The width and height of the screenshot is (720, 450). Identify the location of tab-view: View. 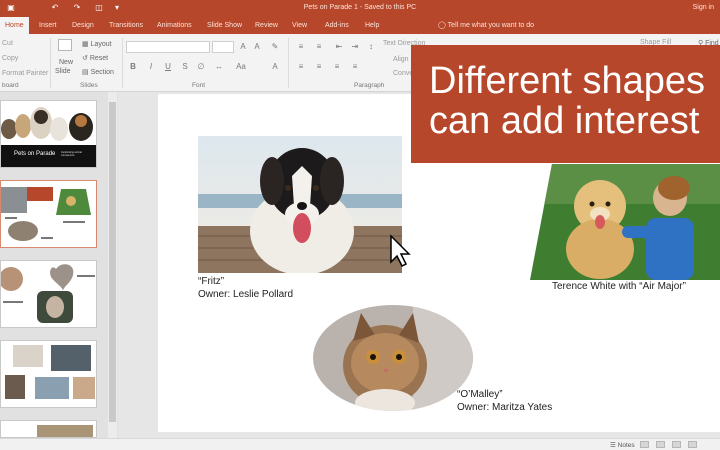
(299, 25).